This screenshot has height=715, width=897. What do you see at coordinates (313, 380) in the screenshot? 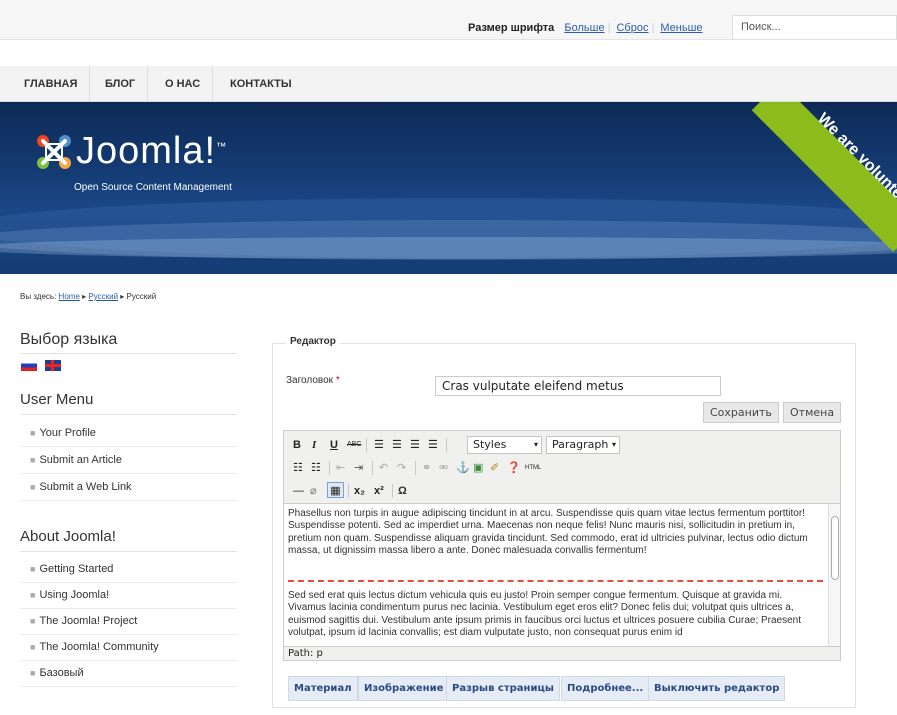
I see `title-label: Заголовок *` at bounding box center [313, 380].